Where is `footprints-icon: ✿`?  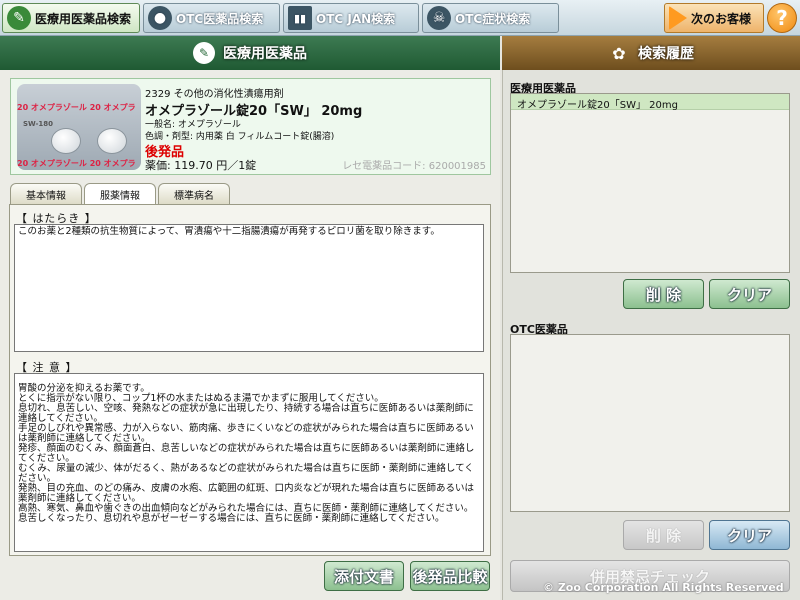
footprints-icon: ✿ is located at coordinates (619, 53).